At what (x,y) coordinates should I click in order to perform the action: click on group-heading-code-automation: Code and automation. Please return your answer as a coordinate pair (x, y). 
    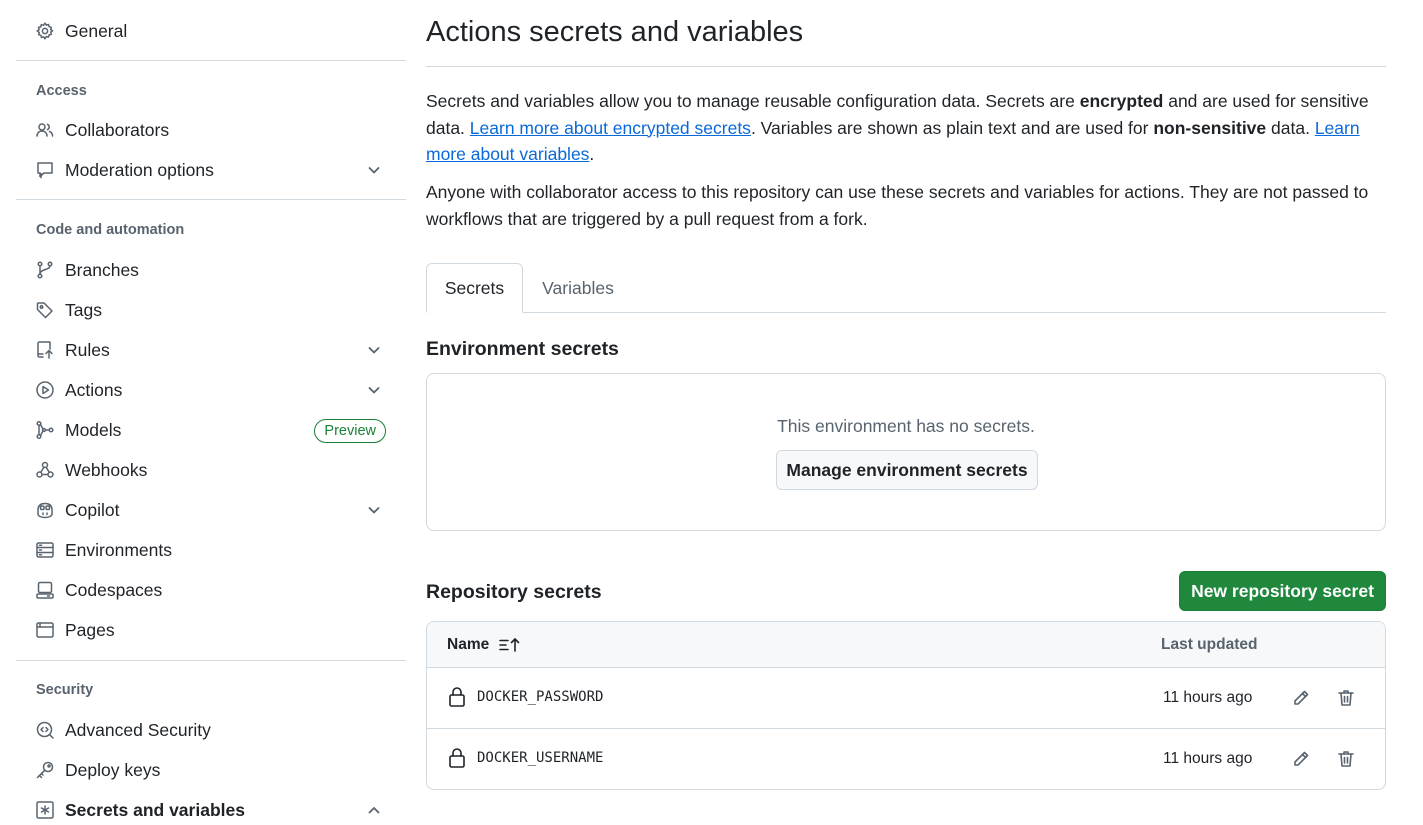
    Looking at the image, I should click on (110, 230).